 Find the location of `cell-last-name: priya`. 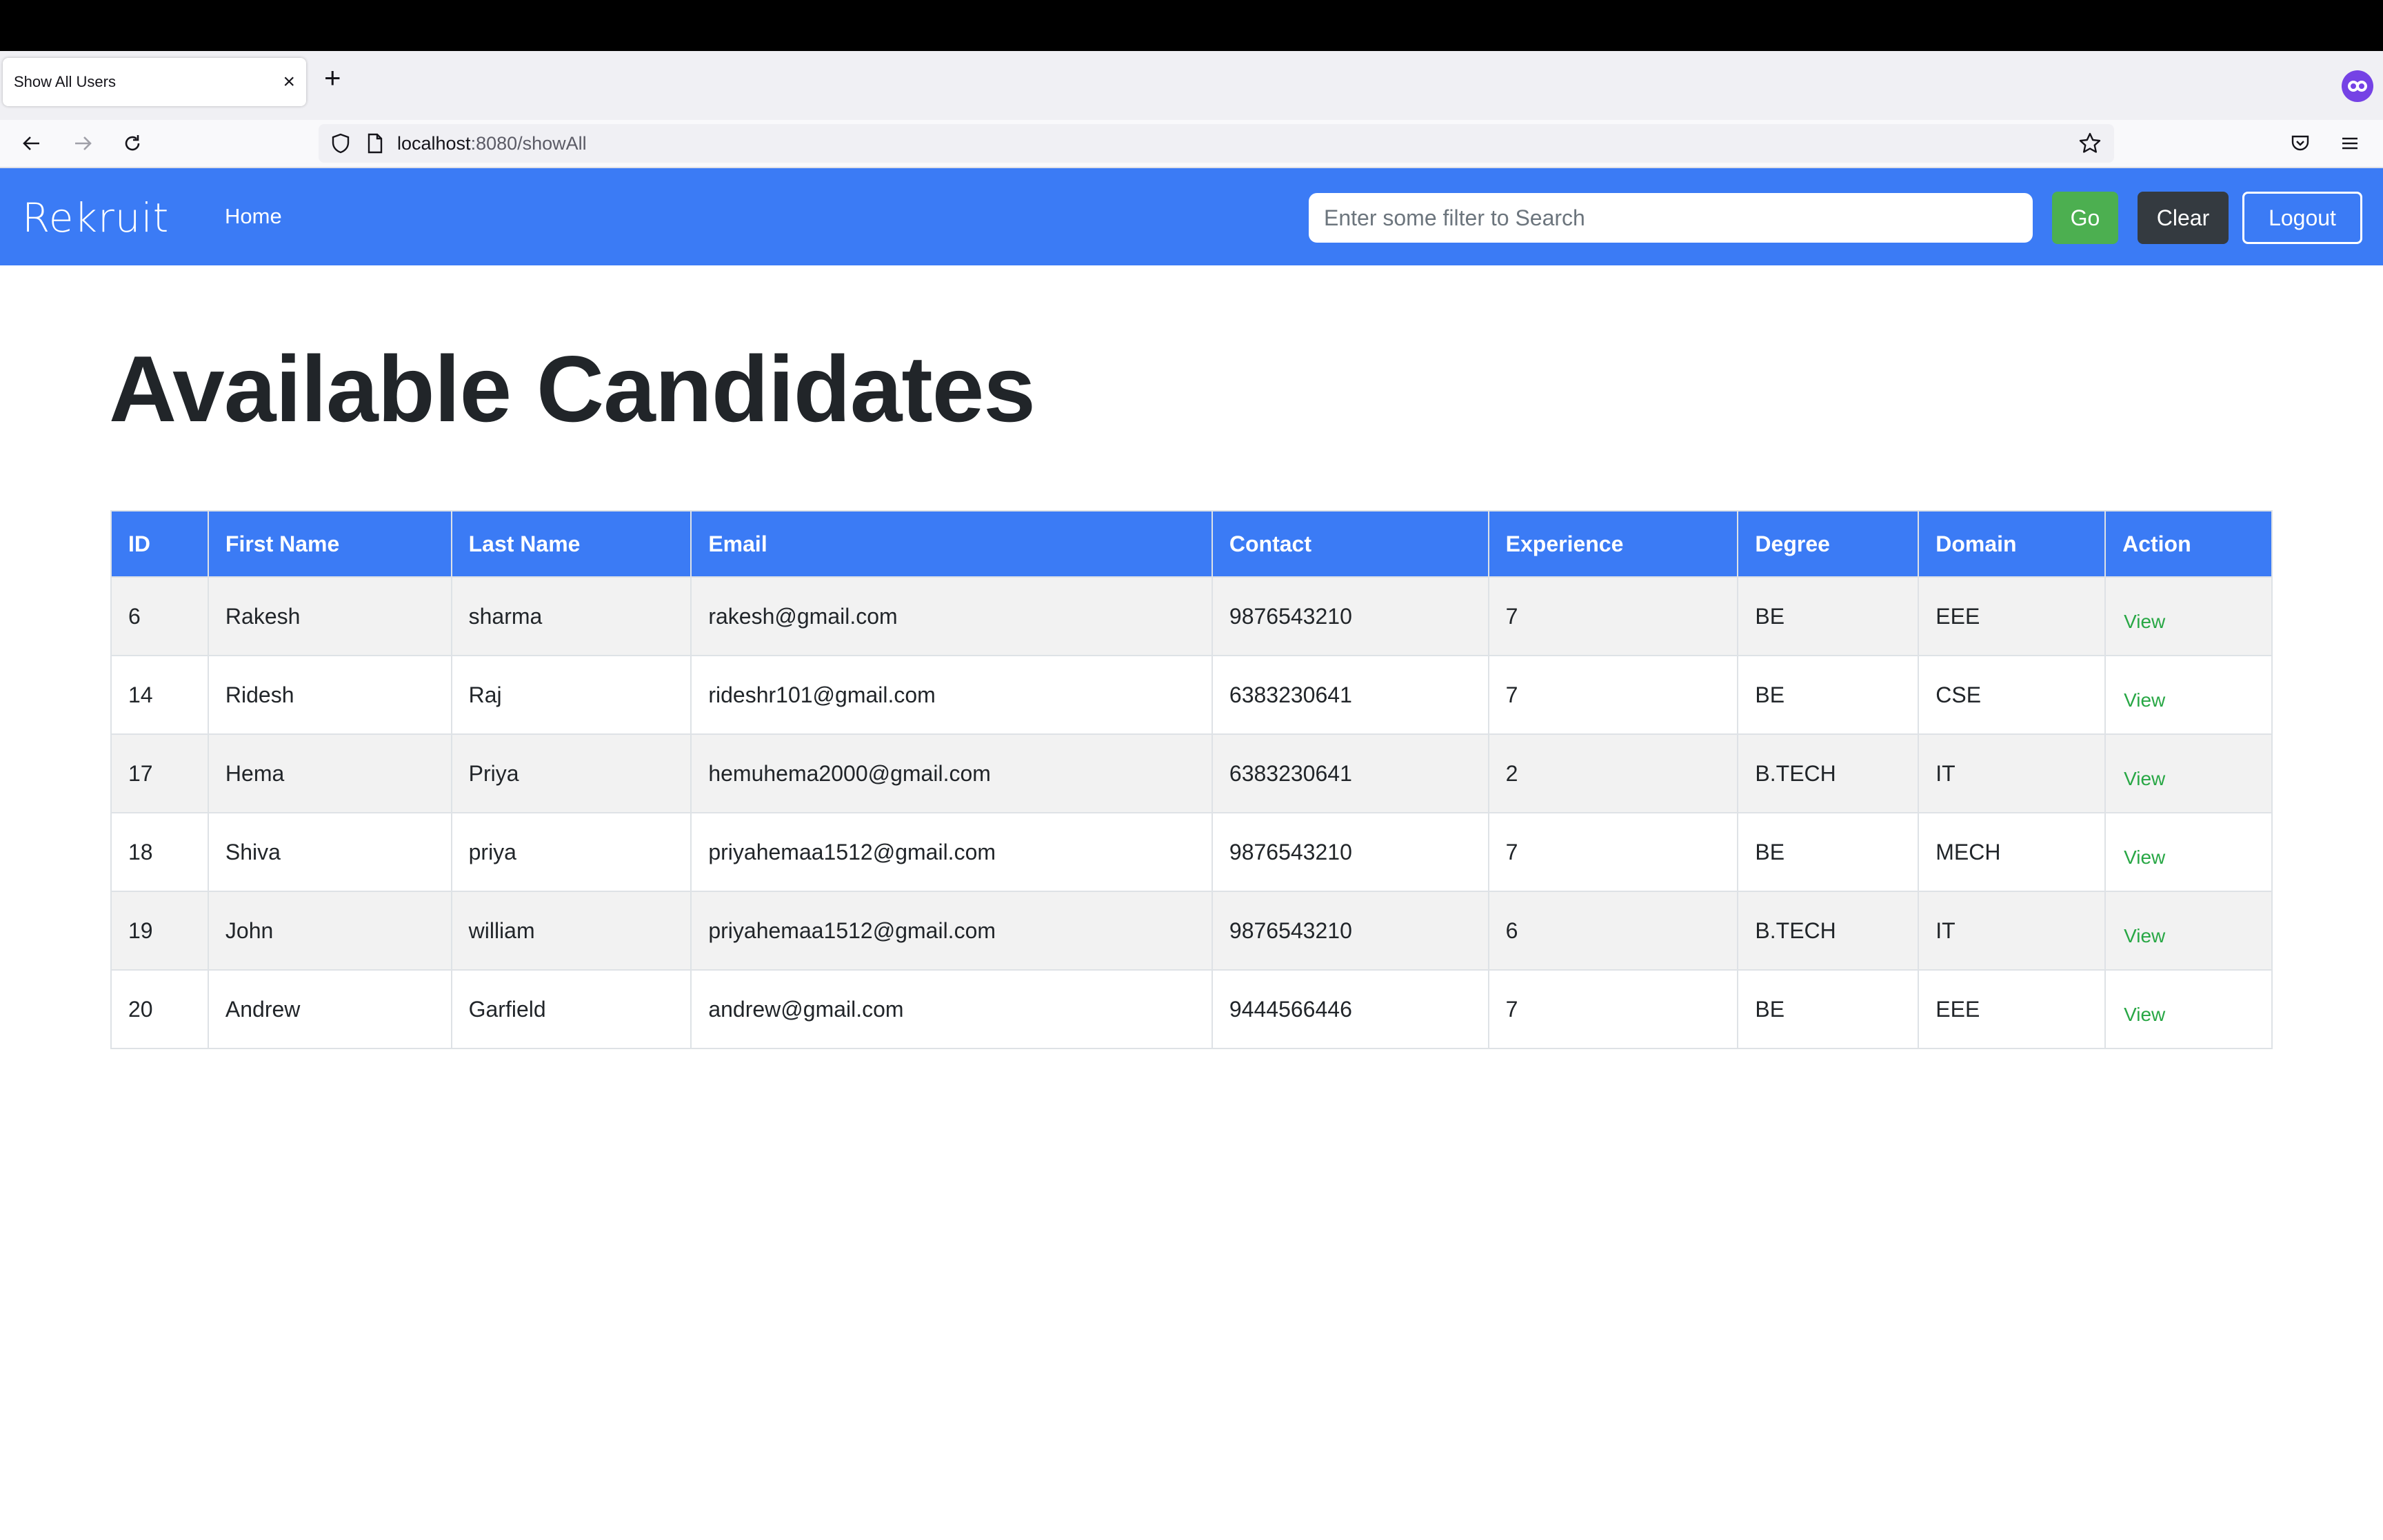

cell-last-name: priya is located at coordinates (571, 852).